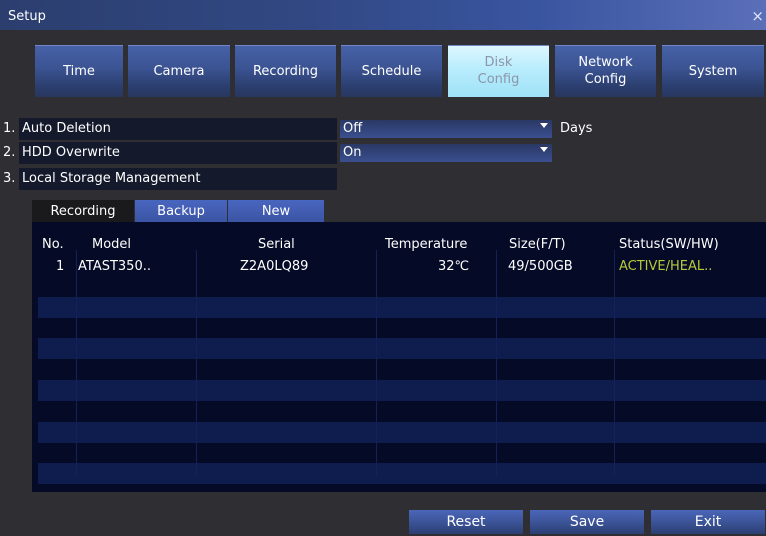 The height and width of the screenshot is (536, 766). Describe the element at coordinates (9, 178) in the screenshot. I see `local-storage-number: 3.` at that location.